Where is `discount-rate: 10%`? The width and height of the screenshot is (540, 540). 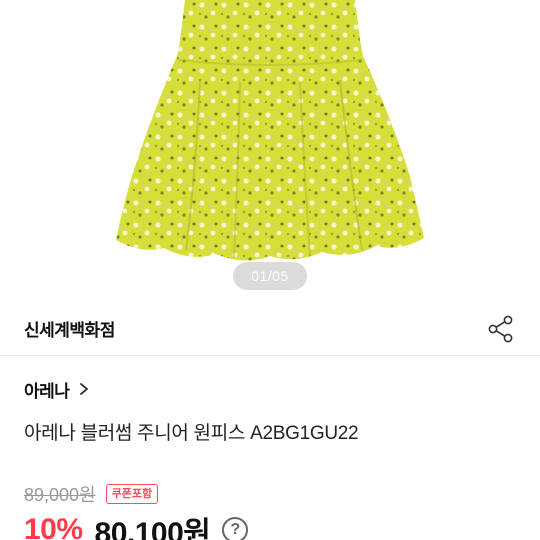
discount-rate: 10% is located at coordinates (53, 526).